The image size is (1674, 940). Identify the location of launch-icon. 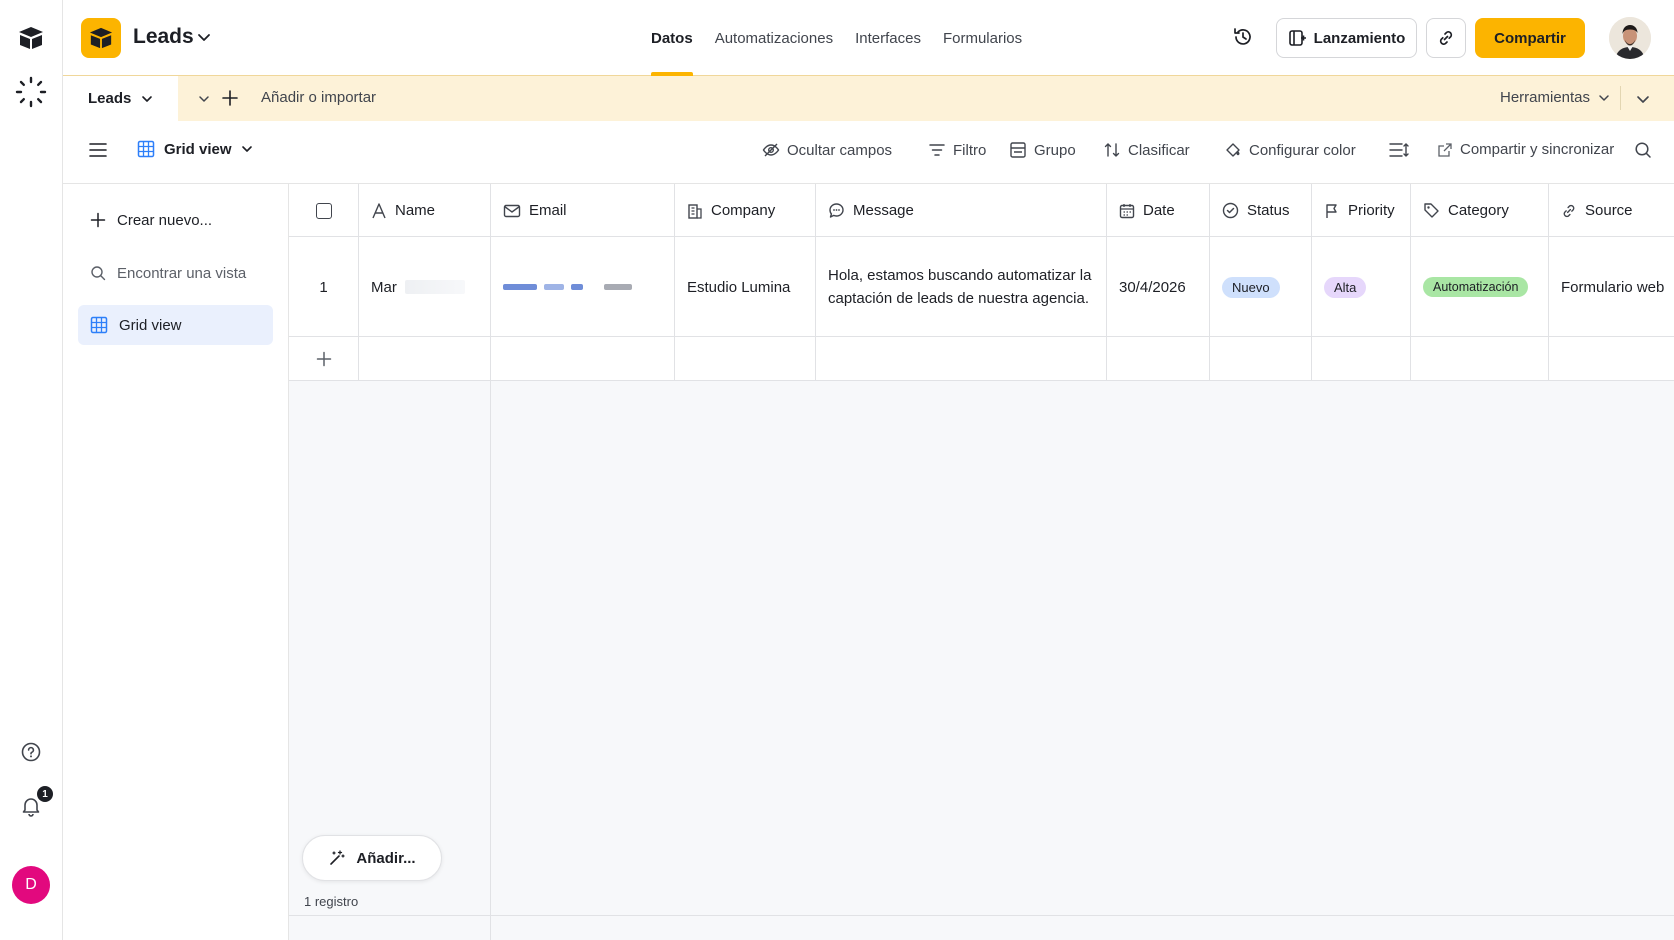
(1297, 38).